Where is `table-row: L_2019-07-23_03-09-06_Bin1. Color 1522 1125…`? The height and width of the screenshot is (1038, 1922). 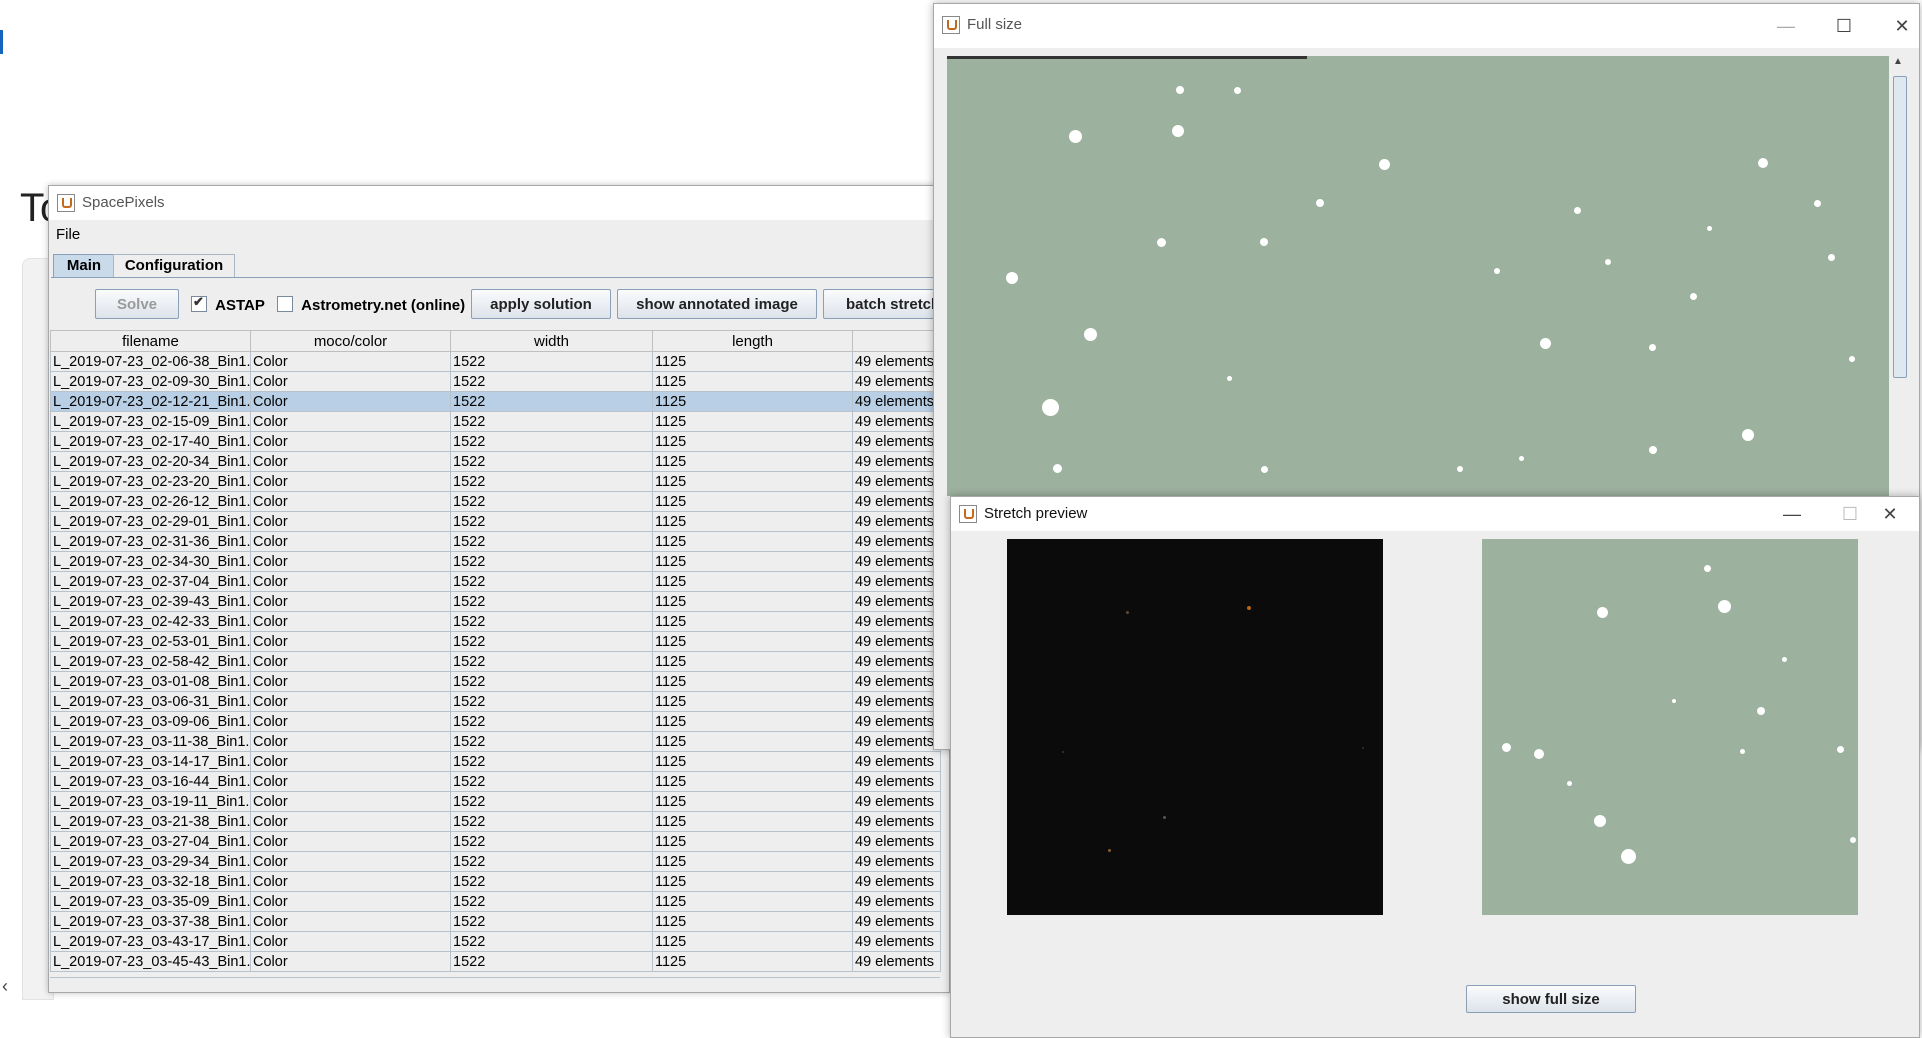
table-row: L_2019-07-23_03-09-06_Bin1. Color 1522 1125… is located at coordinates (495, 721).